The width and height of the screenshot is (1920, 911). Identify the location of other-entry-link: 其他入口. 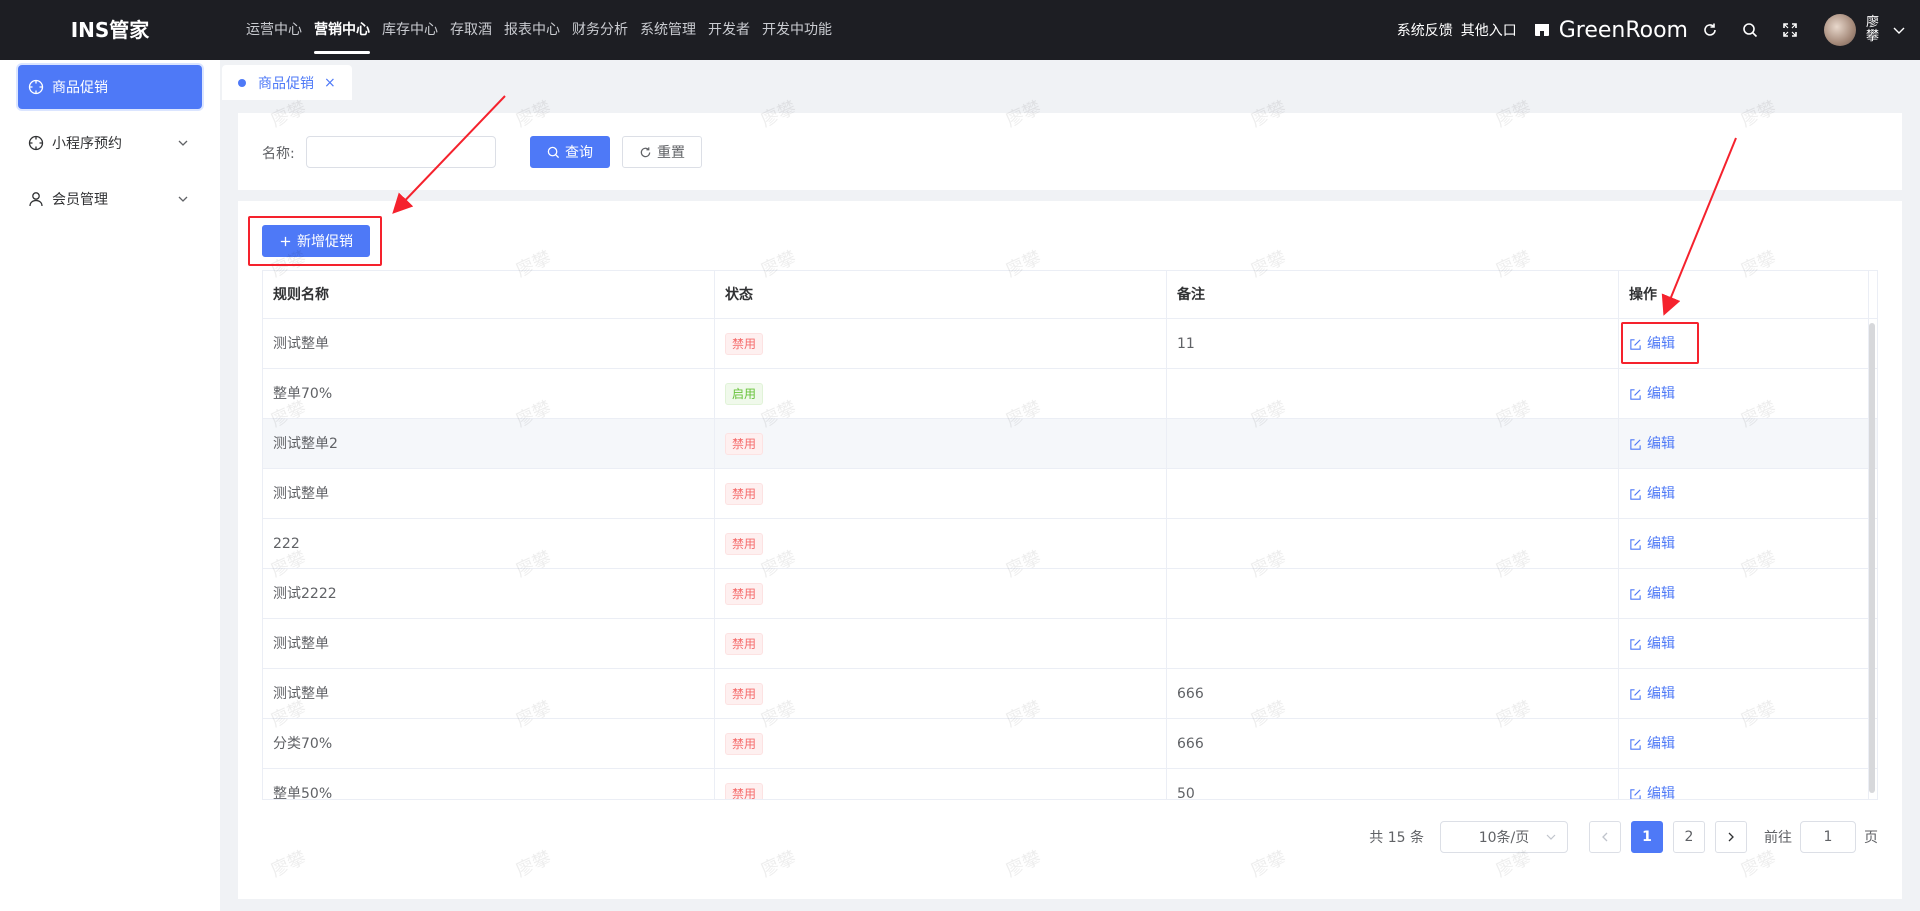
(1489, 30).